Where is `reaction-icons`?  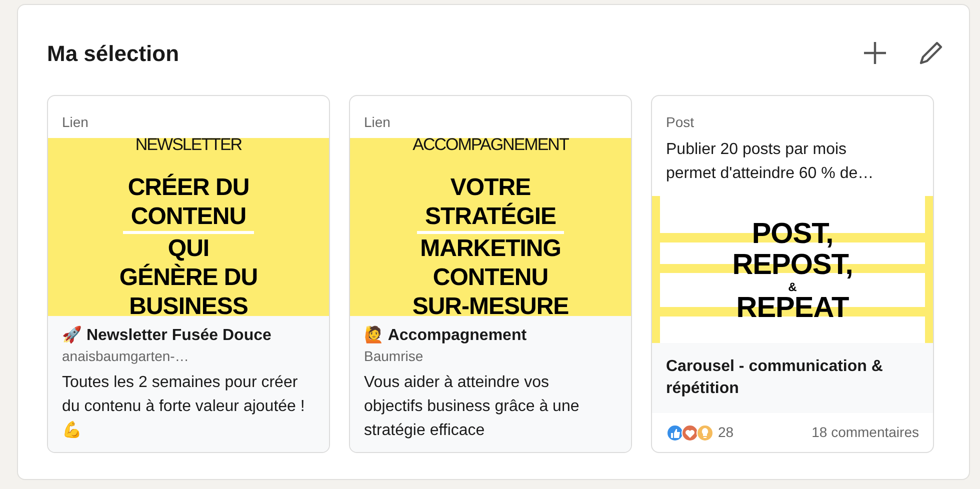 reaction-icons is located at coordinates (690, 433).